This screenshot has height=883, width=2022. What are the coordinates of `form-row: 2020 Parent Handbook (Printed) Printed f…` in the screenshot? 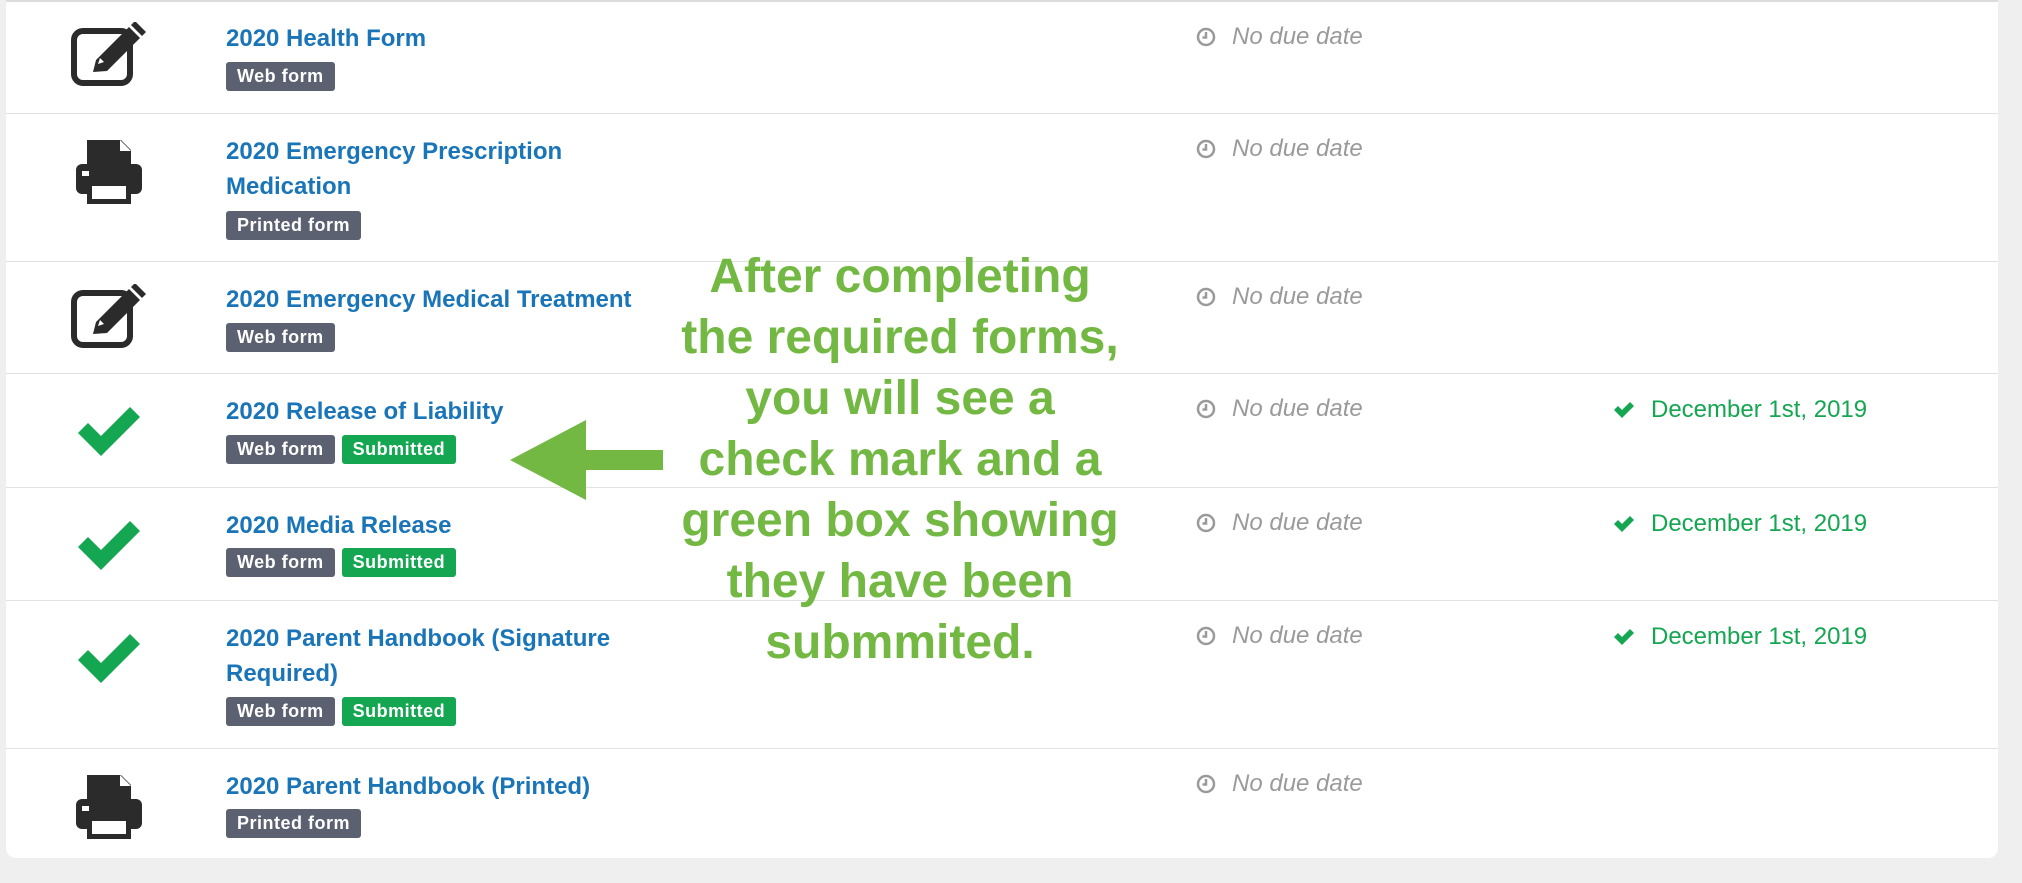 It's located at (1002, 804).